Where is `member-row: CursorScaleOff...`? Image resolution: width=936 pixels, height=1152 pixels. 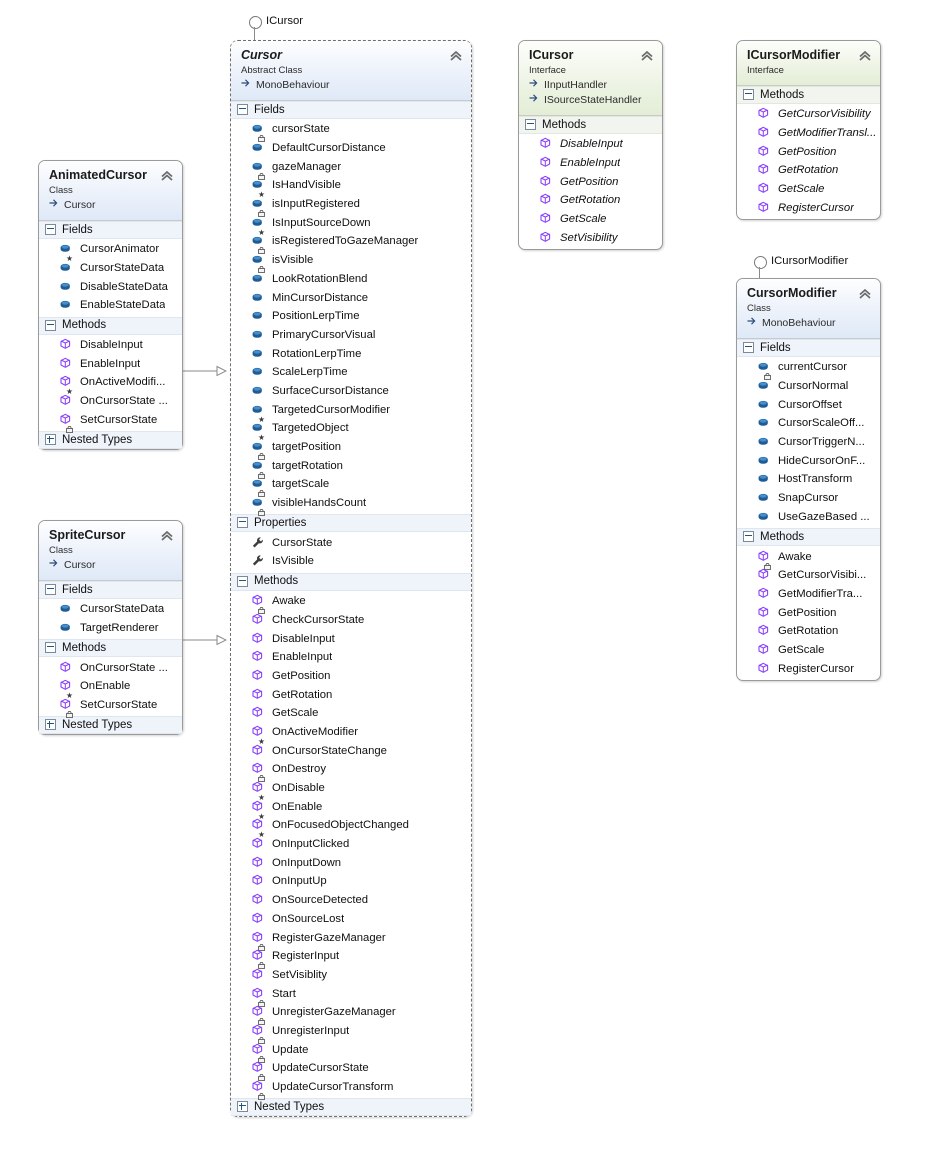
member-row: CursorScaleOff... is located at coordinates (808, 423).